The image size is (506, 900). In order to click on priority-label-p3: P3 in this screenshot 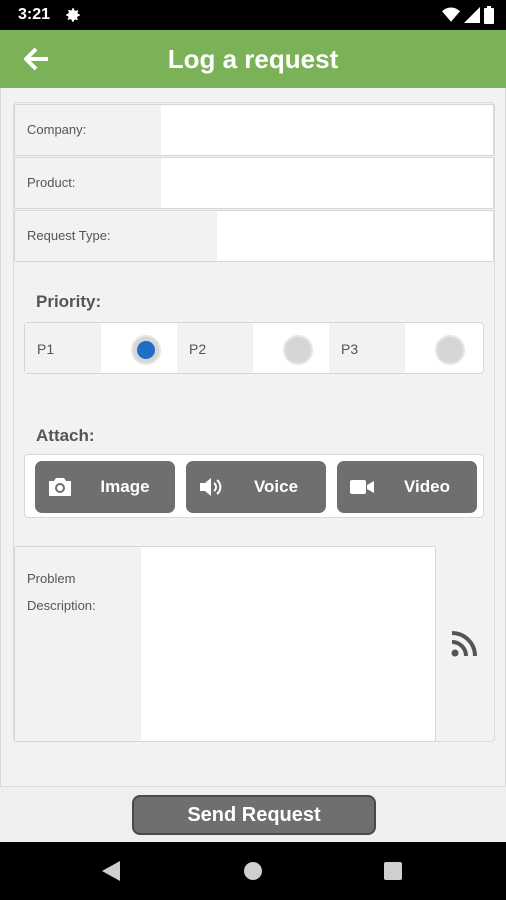, I will do `click(367, 348)`.